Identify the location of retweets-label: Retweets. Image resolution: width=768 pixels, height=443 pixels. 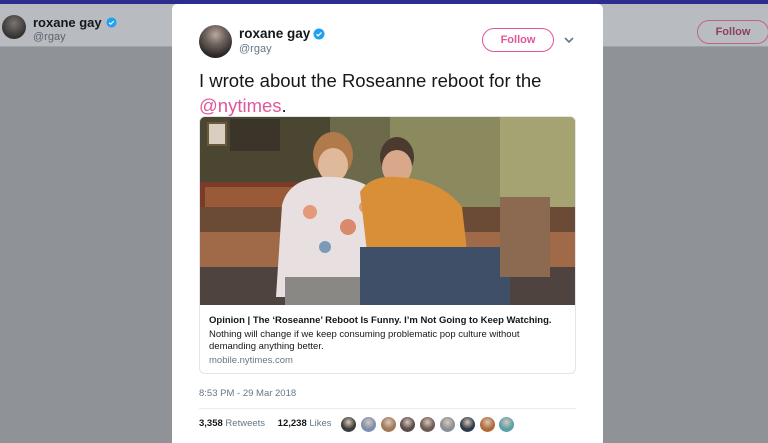
(245, 423).